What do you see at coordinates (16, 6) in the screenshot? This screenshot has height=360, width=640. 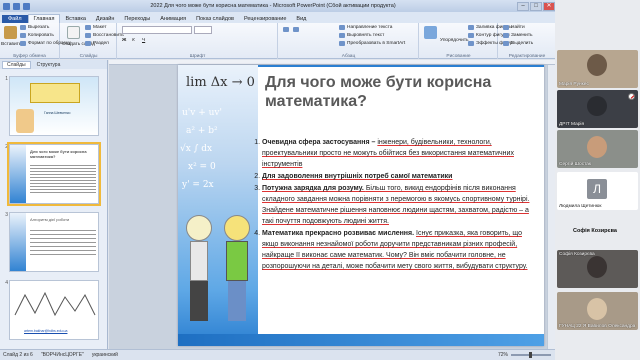 I see `undo-icon` at bounding box center [16, 6].